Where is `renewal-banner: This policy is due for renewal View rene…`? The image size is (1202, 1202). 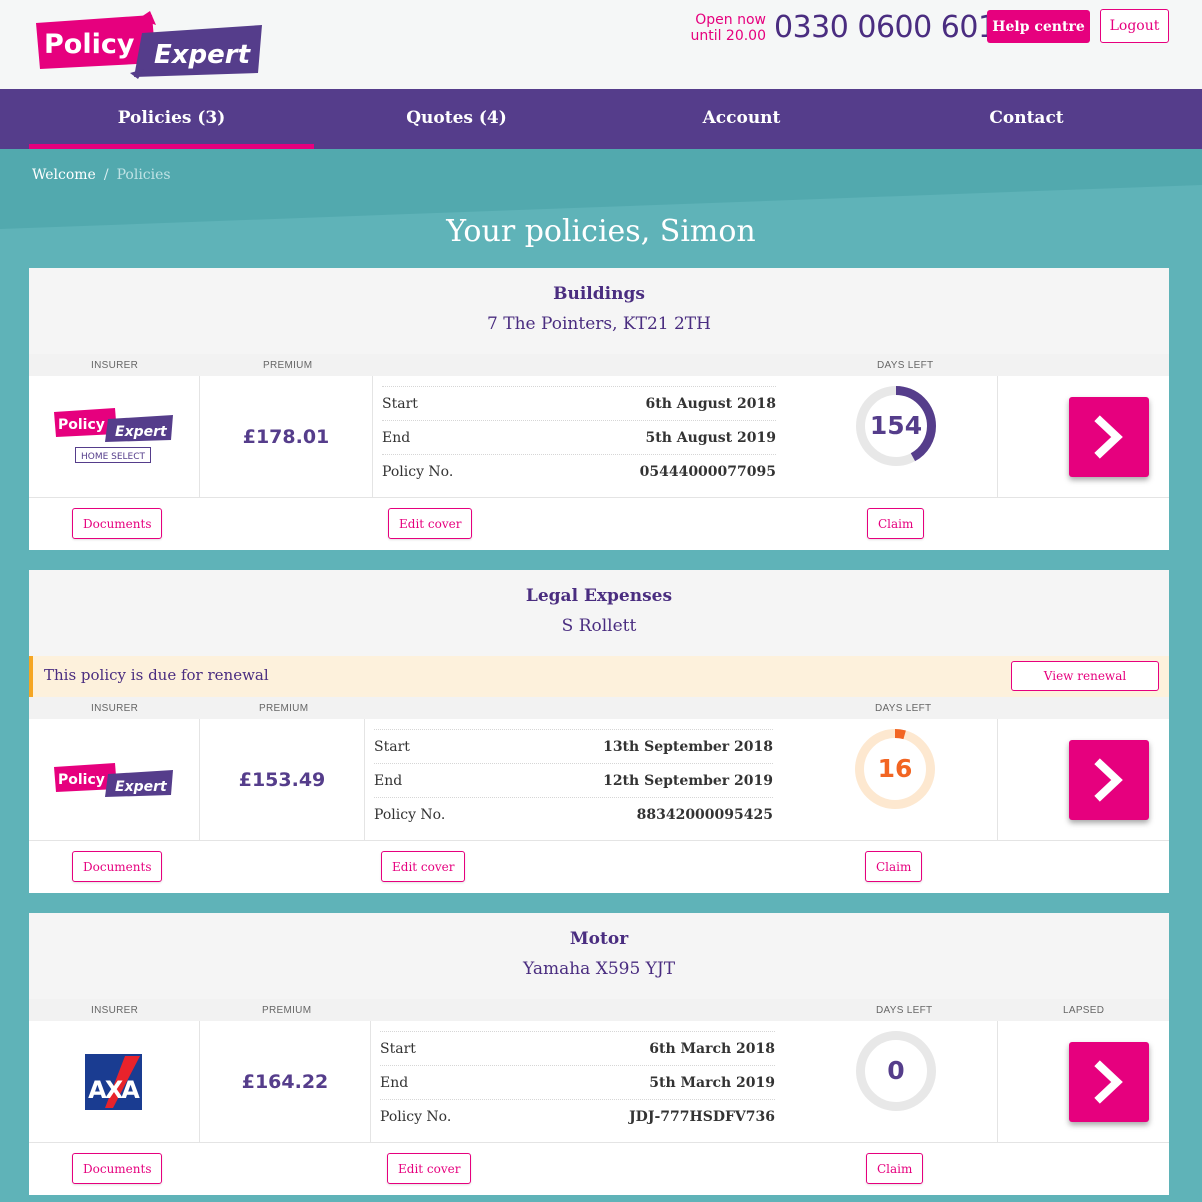 renewal-banner: This policy is due for renewal View rene… is located at coordinates (599, 676).